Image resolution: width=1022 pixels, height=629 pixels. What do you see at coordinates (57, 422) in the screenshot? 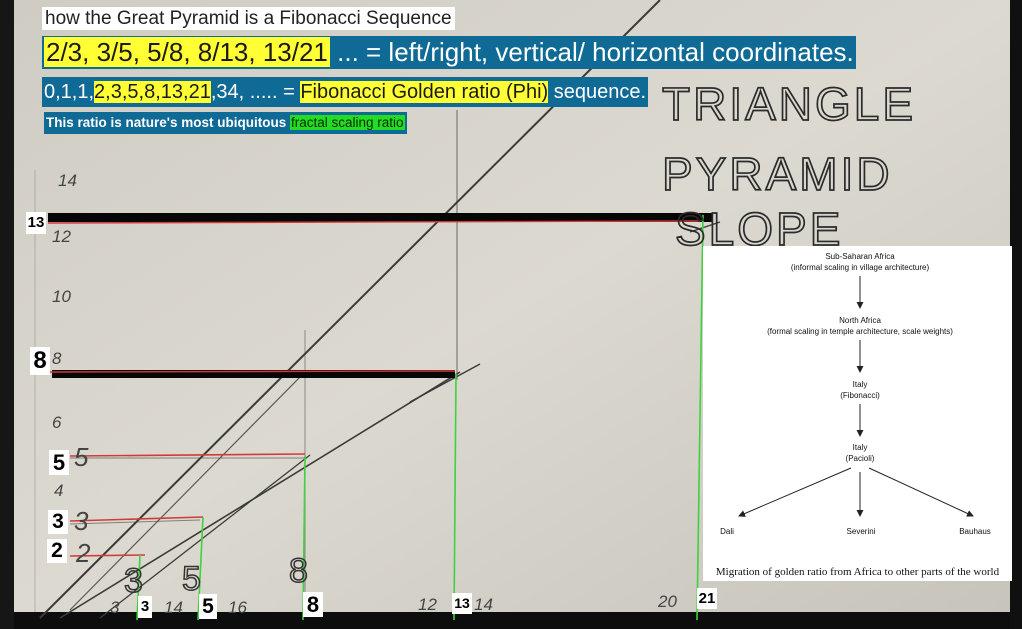
I see `left-tick-label: 6` at bounding box center [57, 422].